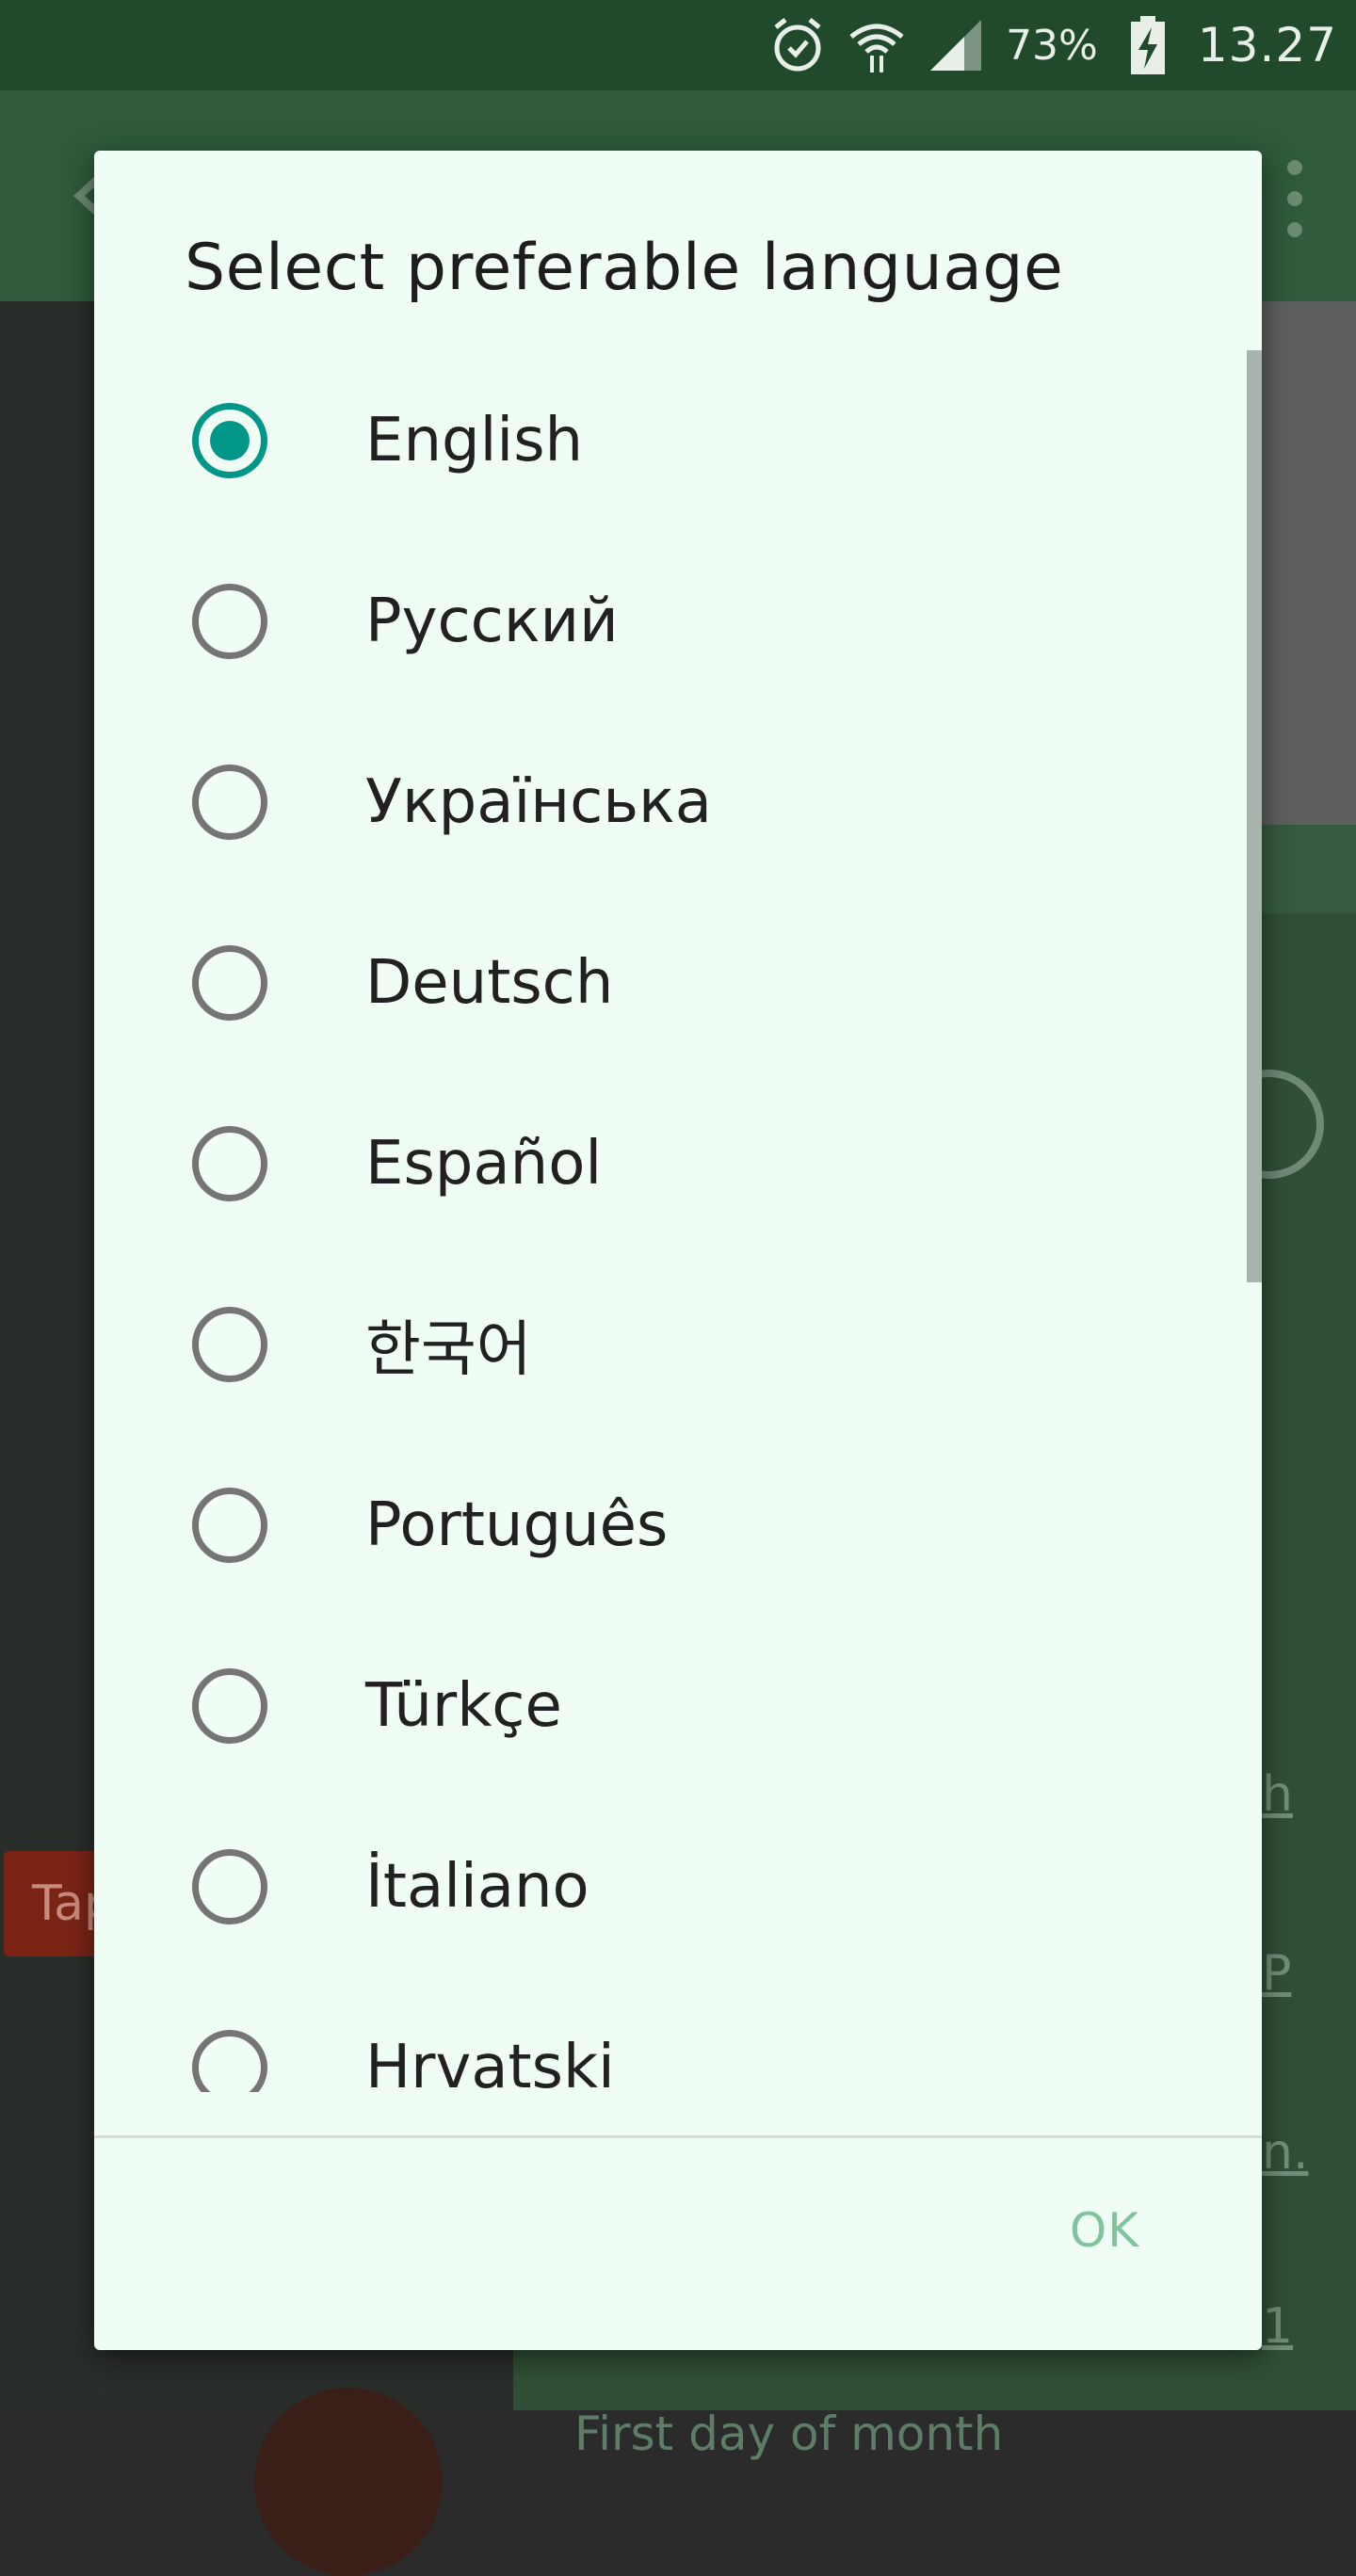 The height and width of the screenshot is (2576, 1356). Describe the element at coordinates (477, 1887) in the screenshot. I see `option-label: İtaliano` at that location.